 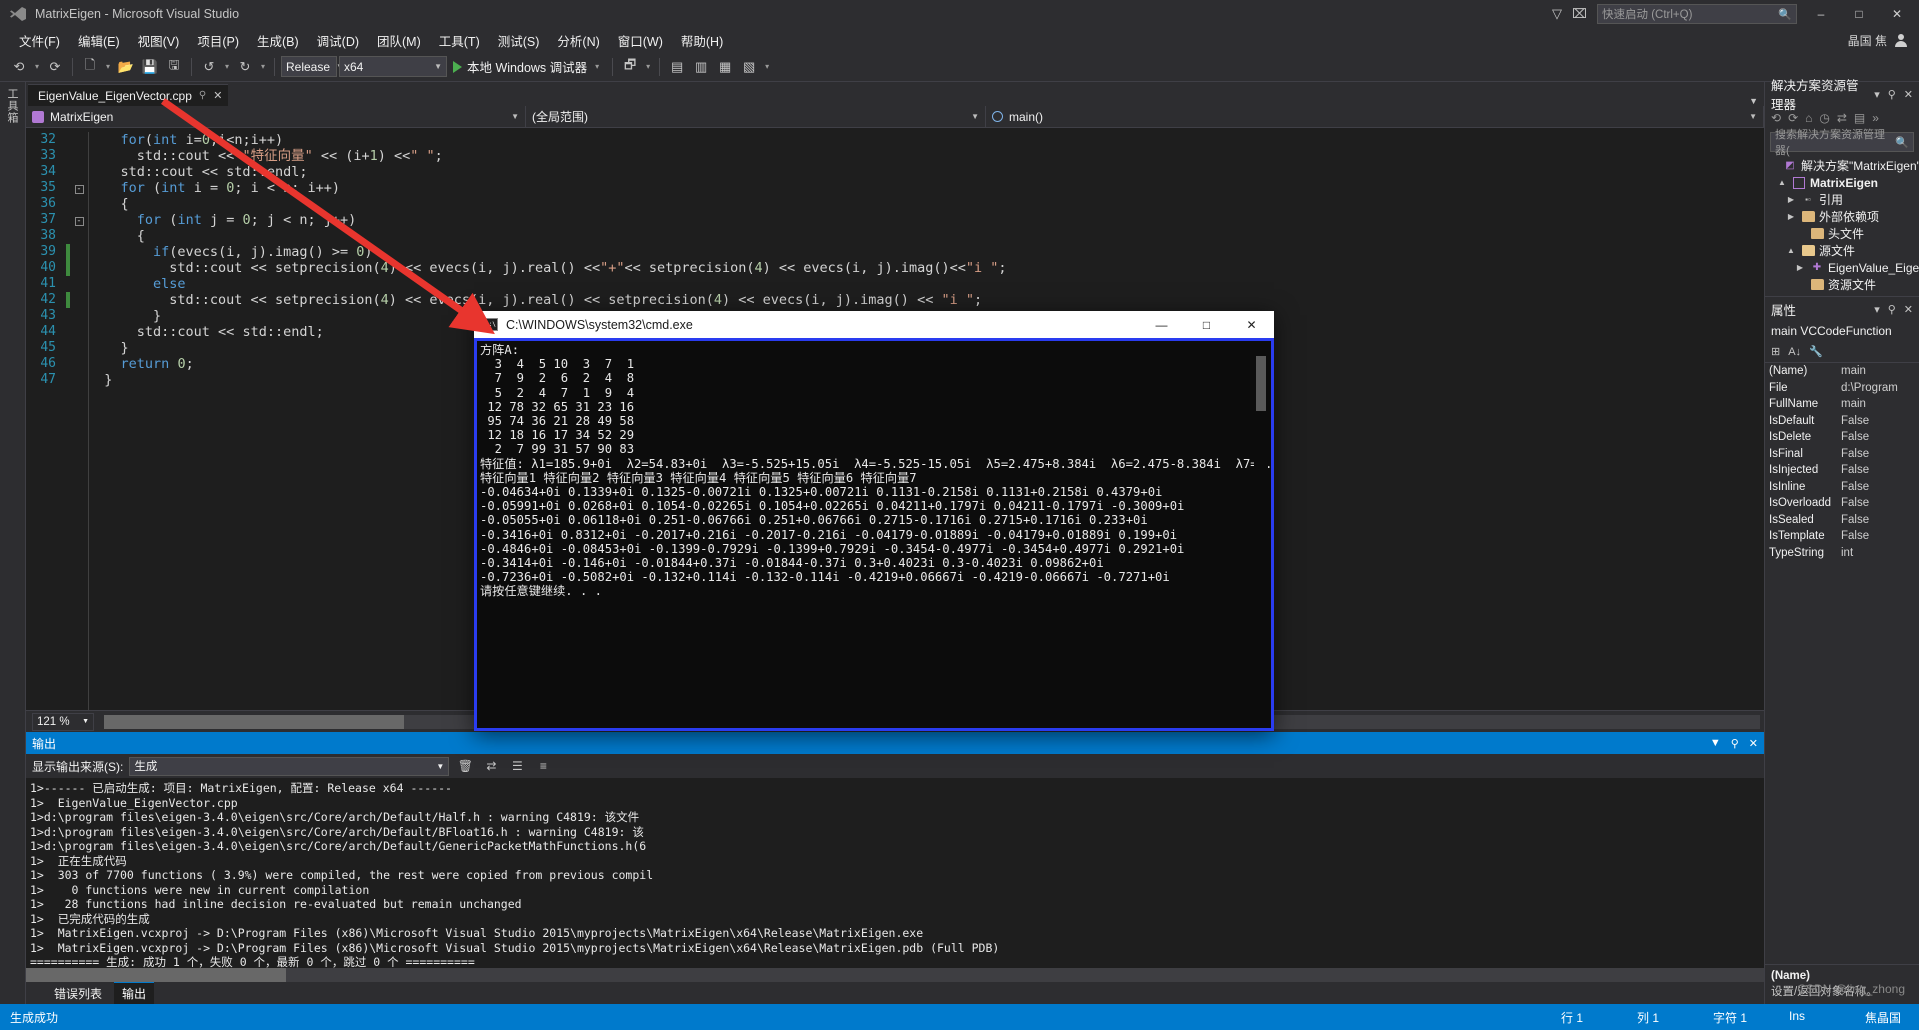 I want to click on tab-output: 输出, so click(x=134, y=992).